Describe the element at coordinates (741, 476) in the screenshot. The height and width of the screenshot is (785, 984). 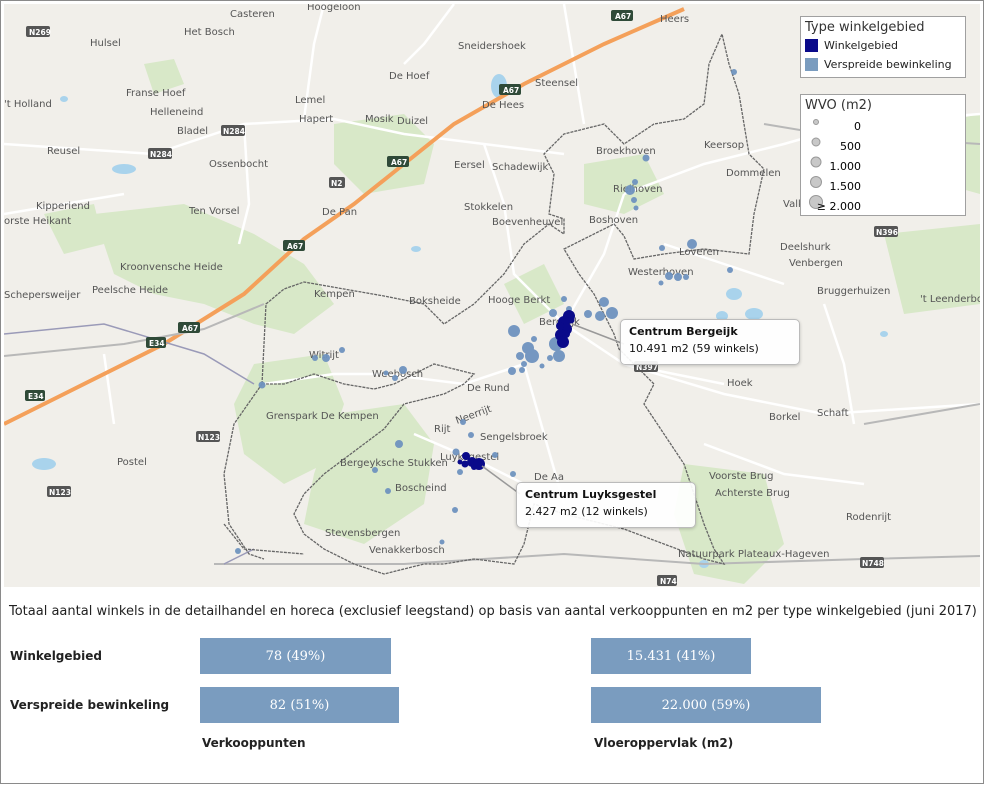
I see `place-label: Voorste Brug` at that location.